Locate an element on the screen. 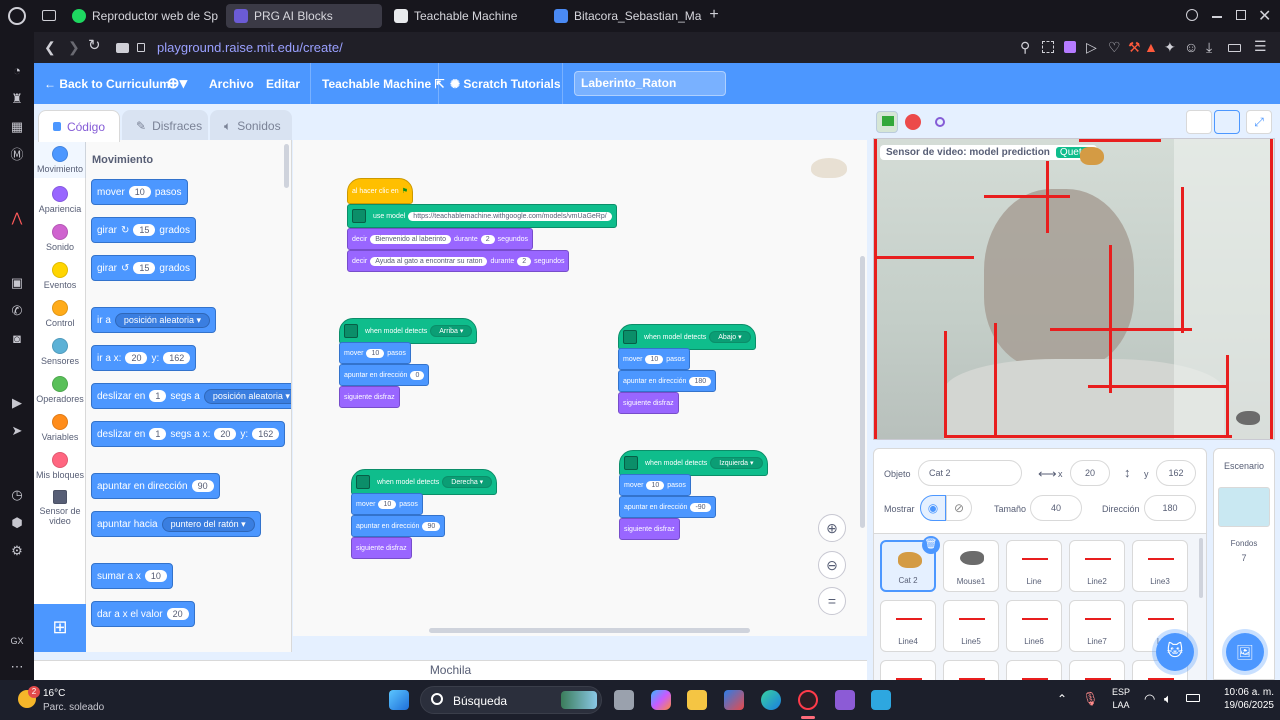 The width and height of the screenshot is (1280, 720). tab-code: Código is located at coordinates (79, 126).